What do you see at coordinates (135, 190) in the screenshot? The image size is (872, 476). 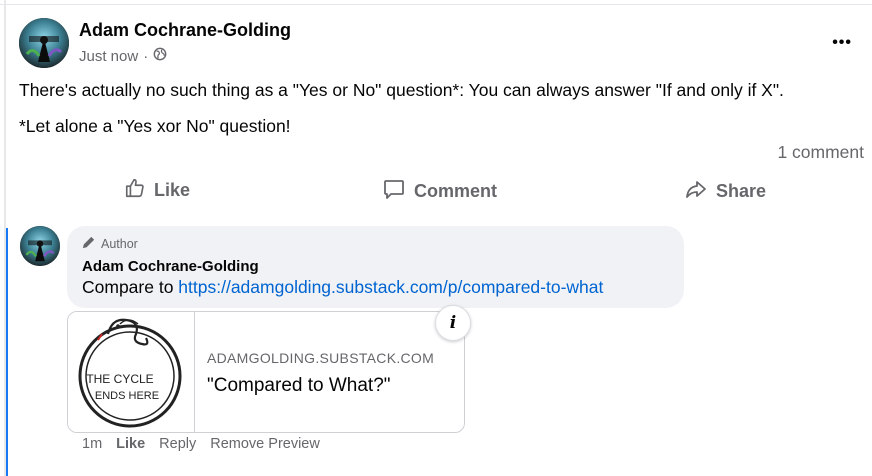 I see `thumbs-up-icon` at bounding box center [135, 190].